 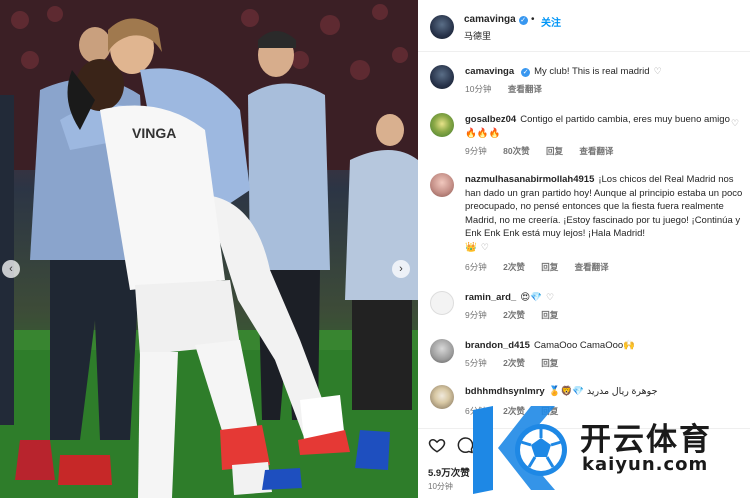 I want to click on post-time: 10分钟, so click(x=440, y=486).